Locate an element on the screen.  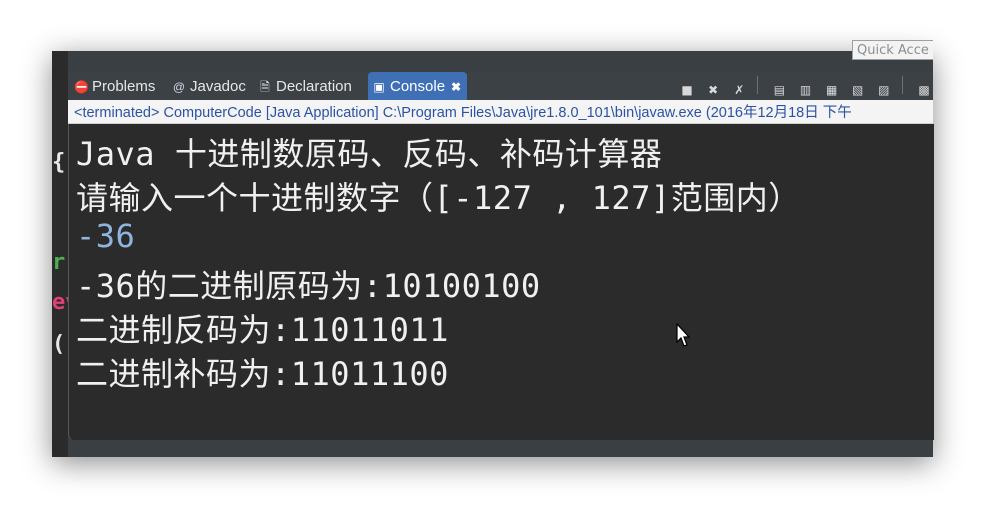
console-line: Java 十进制数原码、反码、补码计算器 is located at coordinates (369, 154).